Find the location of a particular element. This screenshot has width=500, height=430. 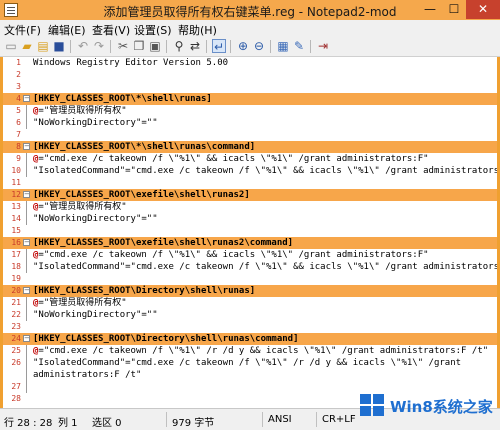

code-line: 19 is located at coordinates (250, 279).